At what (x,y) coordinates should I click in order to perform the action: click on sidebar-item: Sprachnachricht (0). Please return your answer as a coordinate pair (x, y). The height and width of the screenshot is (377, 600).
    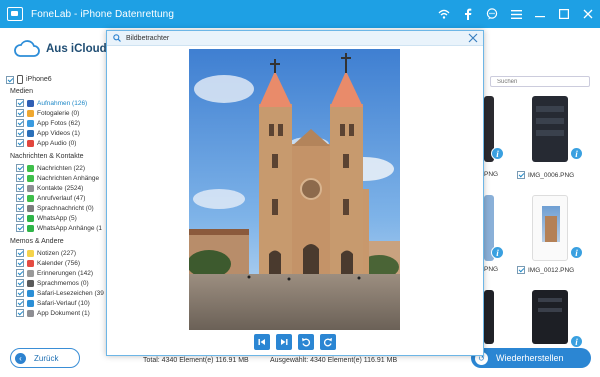
    Looking at the image, I should click on (58, 208).